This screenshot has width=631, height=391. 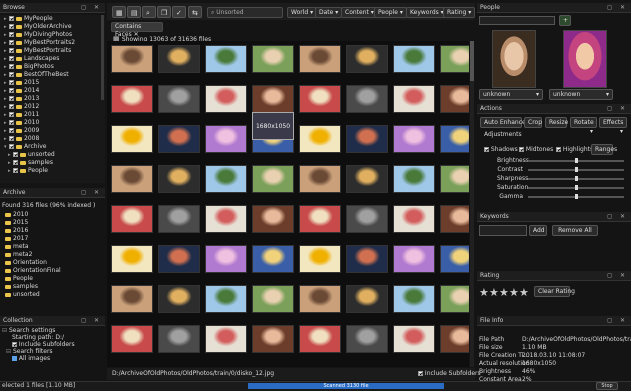 What do you see at coordinates (575, 230) in the screenshot?
I see `remove-all-button: Remove All` at bounding box center [575, 230].